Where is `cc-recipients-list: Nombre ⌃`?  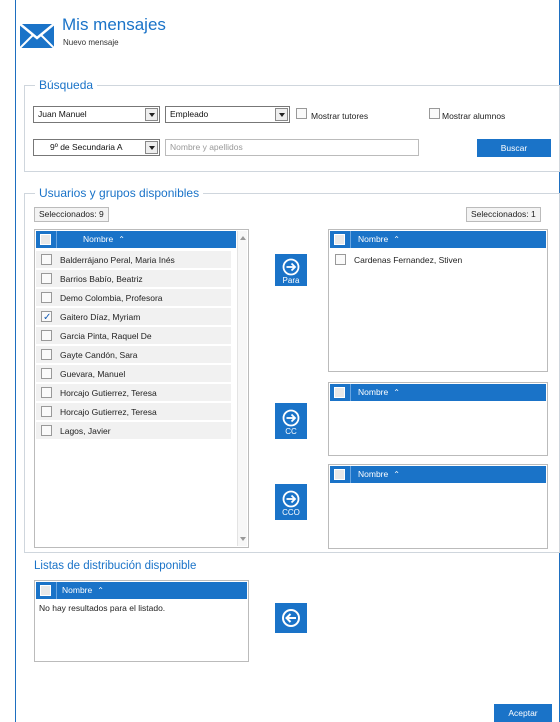
cc-recipients-list: Nombre ⌃ is located at coordinates (438, 419).